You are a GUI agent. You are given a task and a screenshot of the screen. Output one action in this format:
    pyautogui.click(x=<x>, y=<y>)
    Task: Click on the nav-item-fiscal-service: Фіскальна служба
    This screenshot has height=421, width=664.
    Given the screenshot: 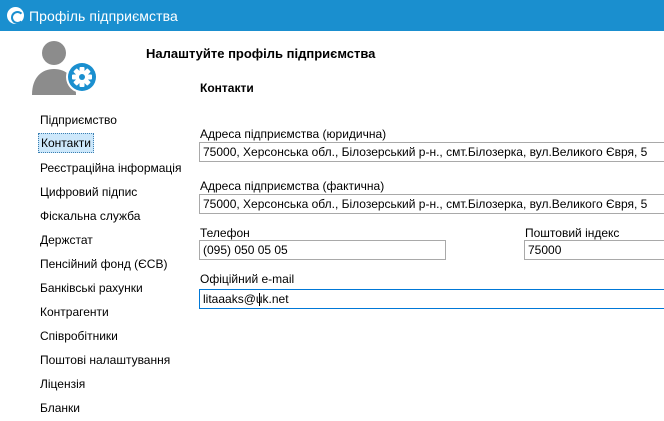 What is the action you would take?
    pyautogui.click(x=90, y=216)
    